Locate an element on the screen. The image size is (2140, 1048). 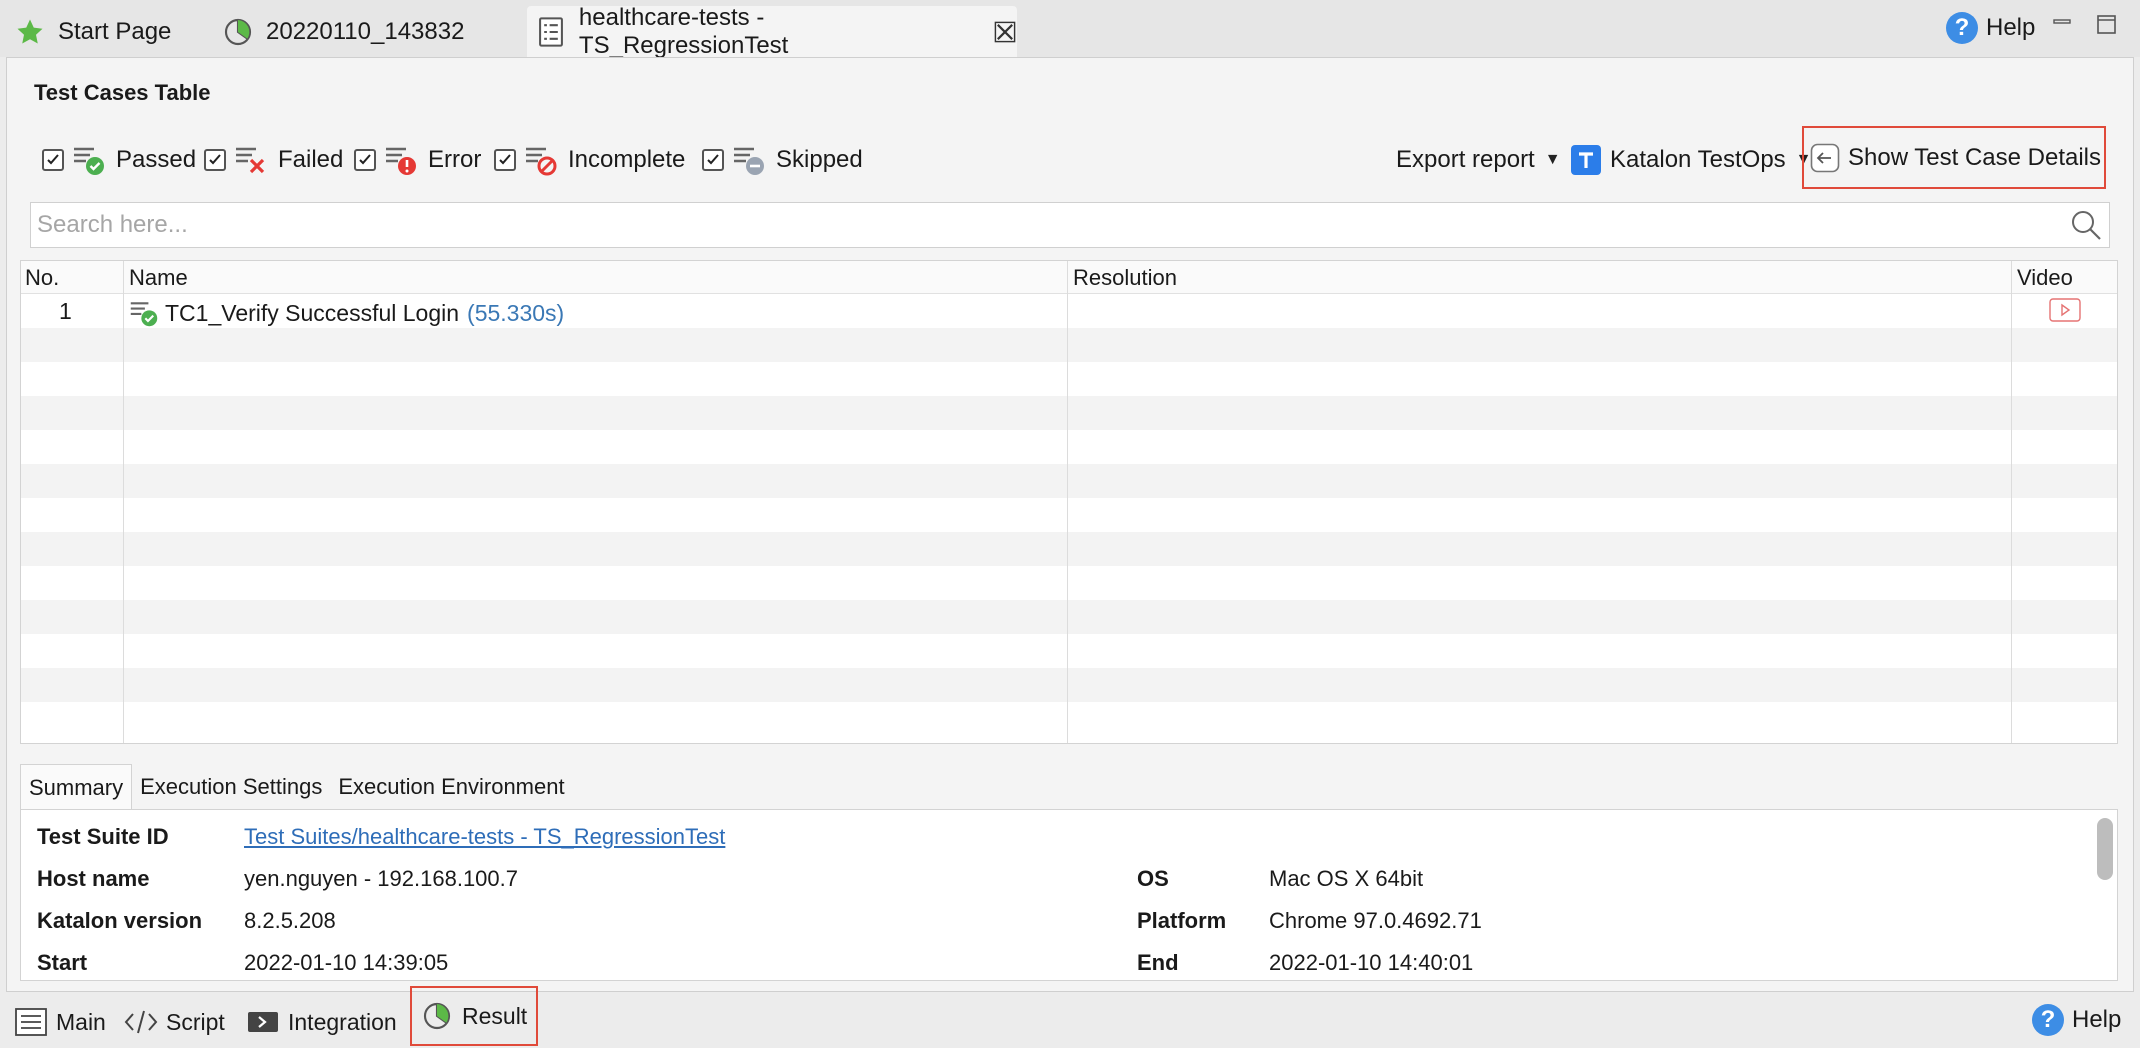
test-suite-id-label: Test Suite ID is located at coordinates (103, 836).